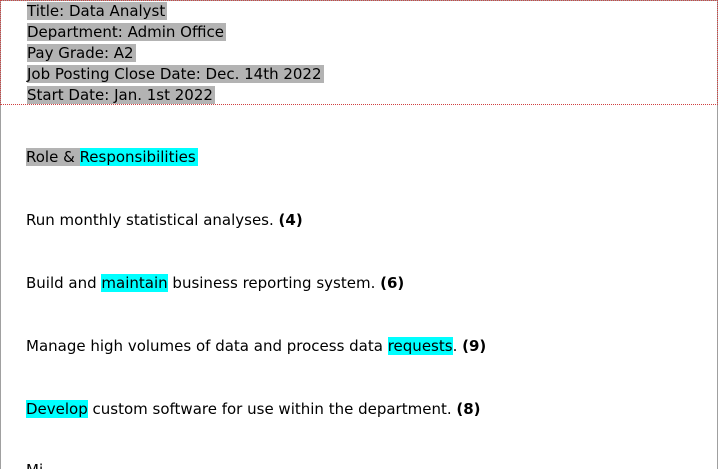 This screenshot has width=720, height=469. I want to click on responsibility-item-5-partial: Mi, so click(34, 464).